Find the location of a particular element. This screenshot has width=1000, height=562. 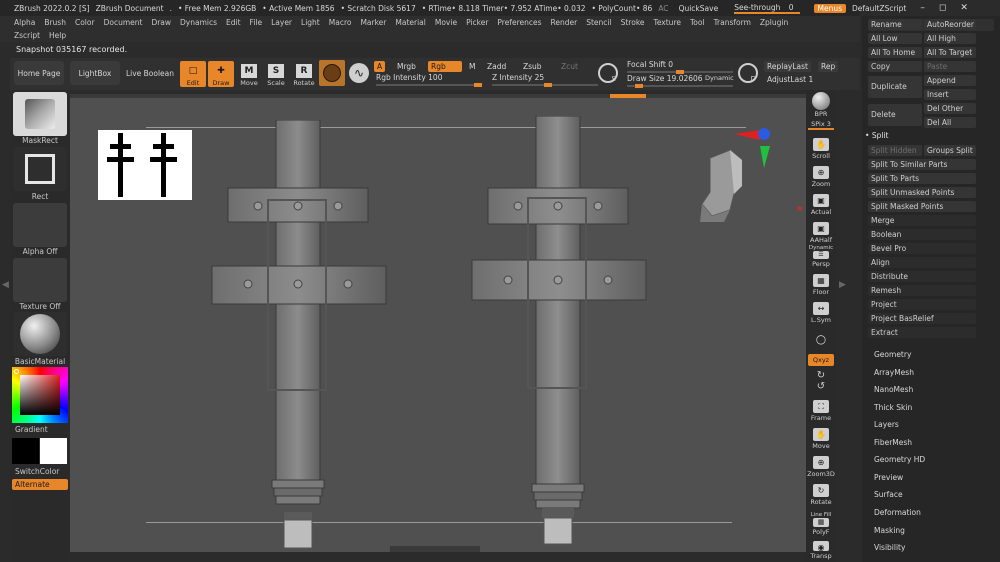

section-arraymesh: ArrayMesh is located at coordinates (894, 372).